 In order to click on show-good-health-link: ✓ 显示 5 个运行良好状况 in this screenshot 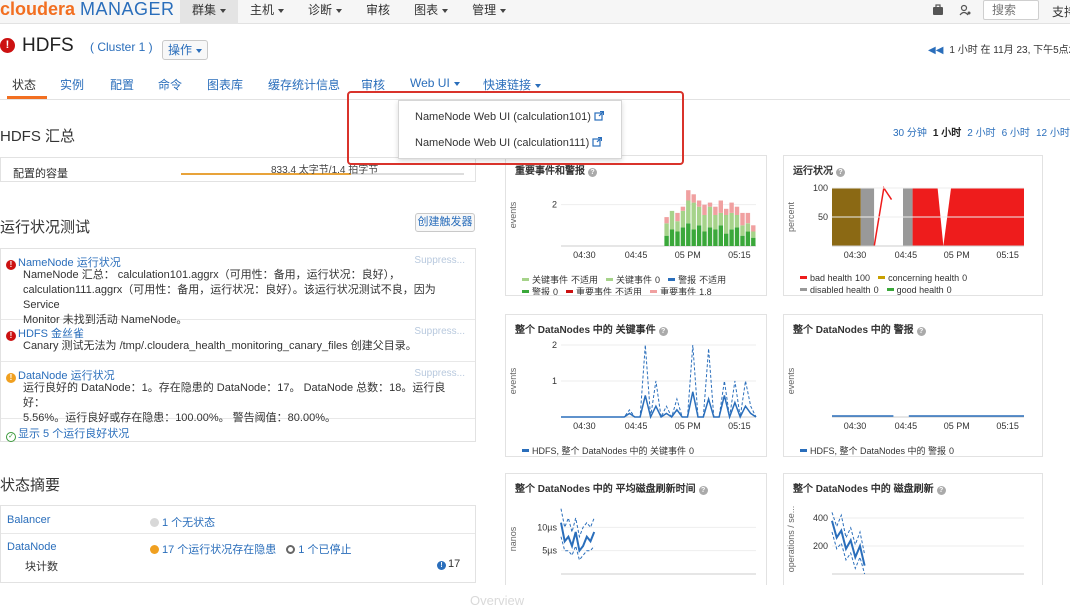, I will do `click(67, 433)`.